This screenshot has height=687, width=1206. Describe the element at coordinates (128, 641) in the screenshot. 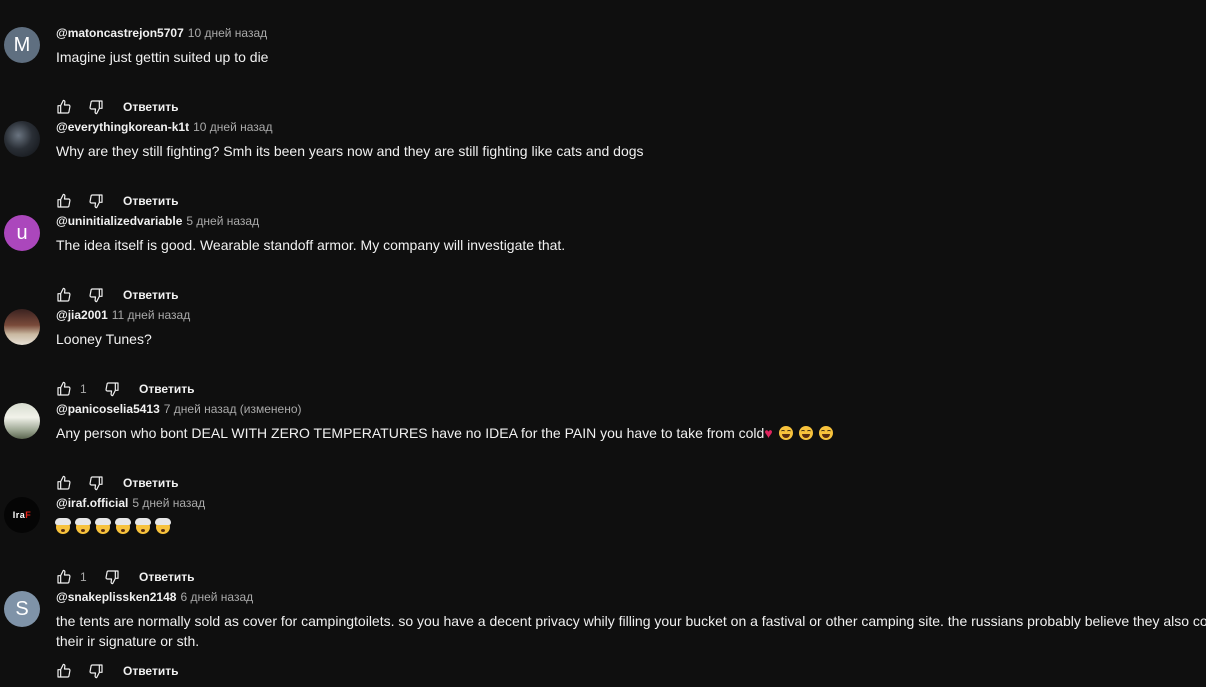

I see `comment-line-text: their ir signature or sth.` at that location.